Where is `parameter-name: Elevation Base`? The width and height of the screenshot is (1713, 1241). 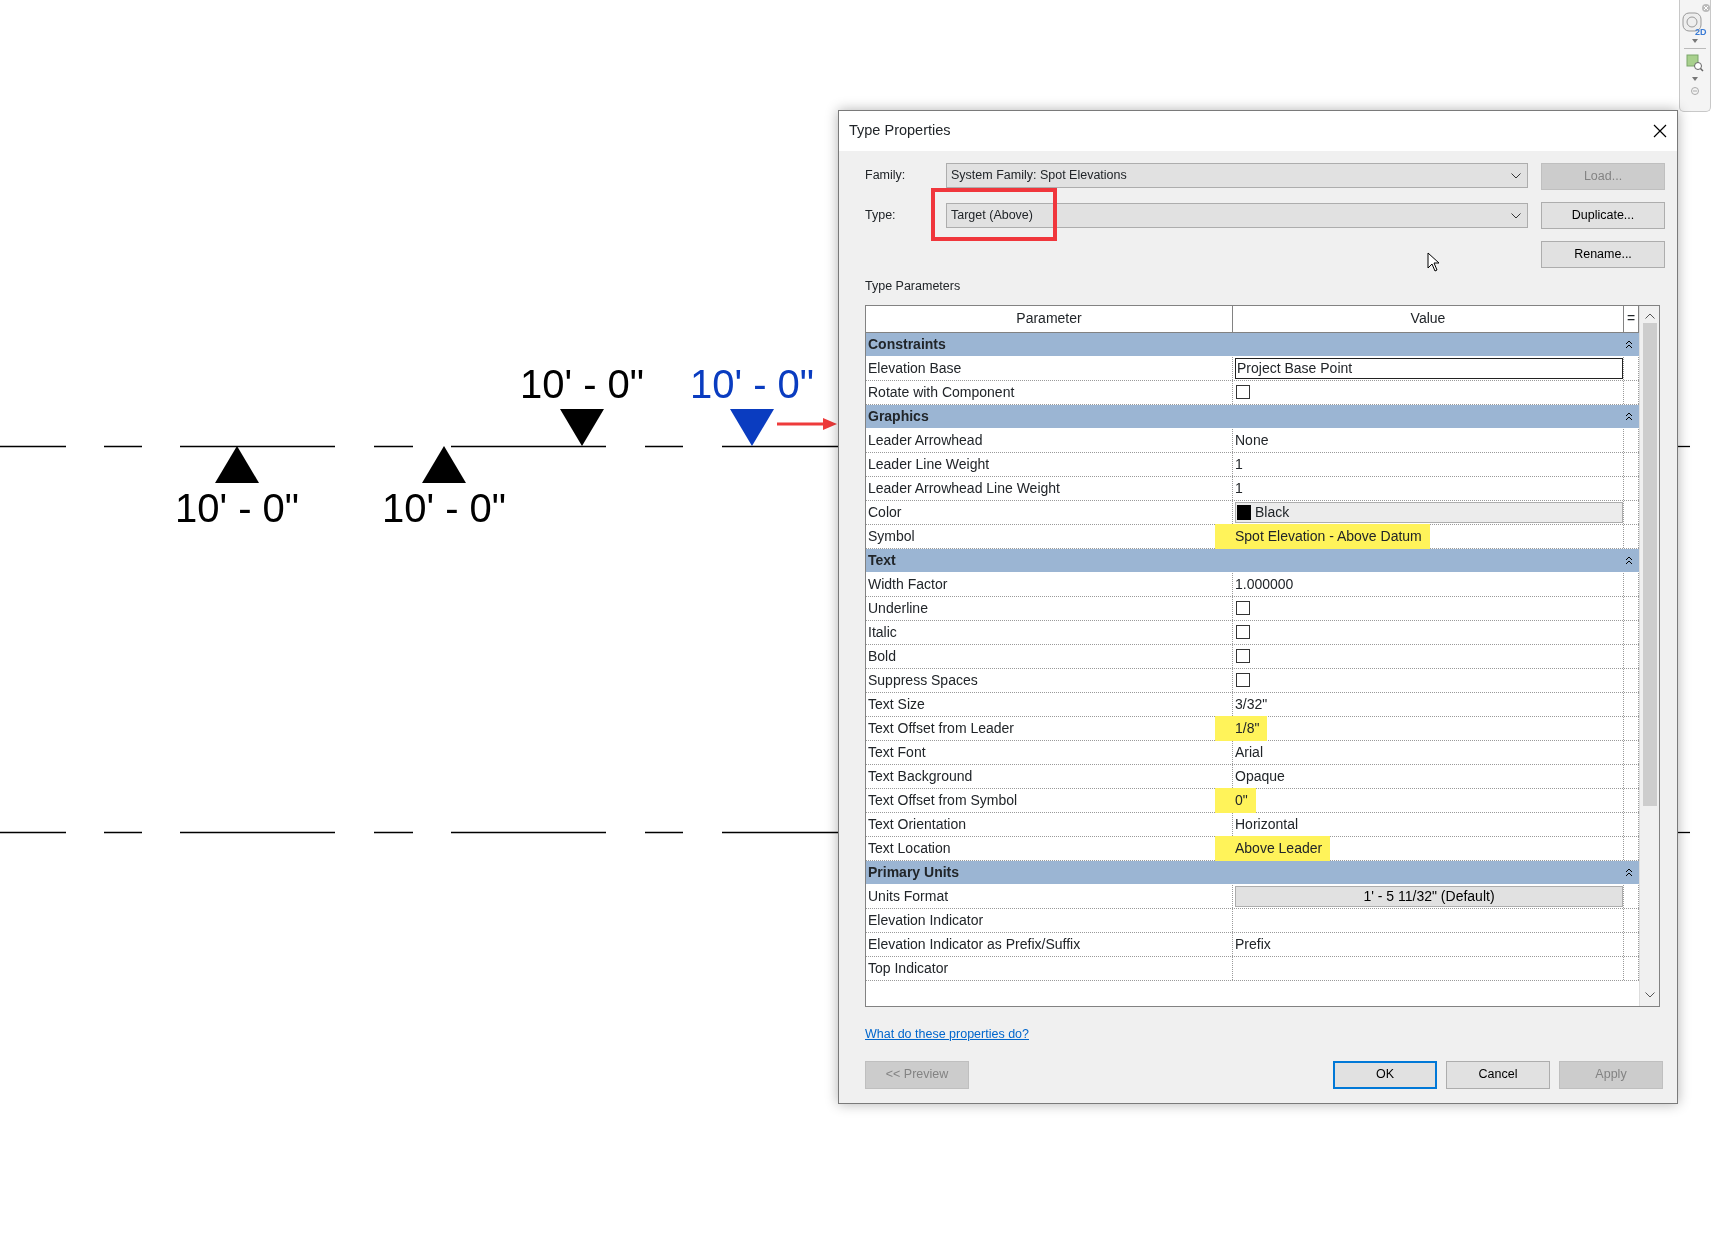
parameter-name: Elevation Base is located at coordinates (915, 368).